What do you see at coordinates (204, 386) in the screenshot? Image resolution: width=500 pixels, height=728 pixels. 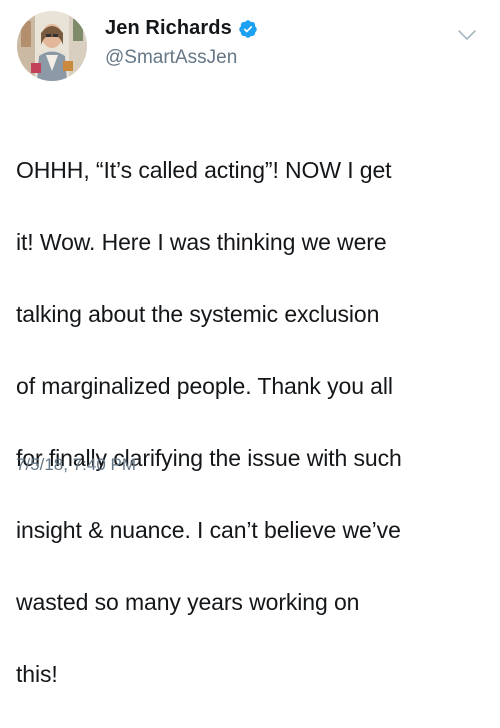 I see `tweet-text-line: of marginalized people. Thank you all` at bounding box center [204, 386].